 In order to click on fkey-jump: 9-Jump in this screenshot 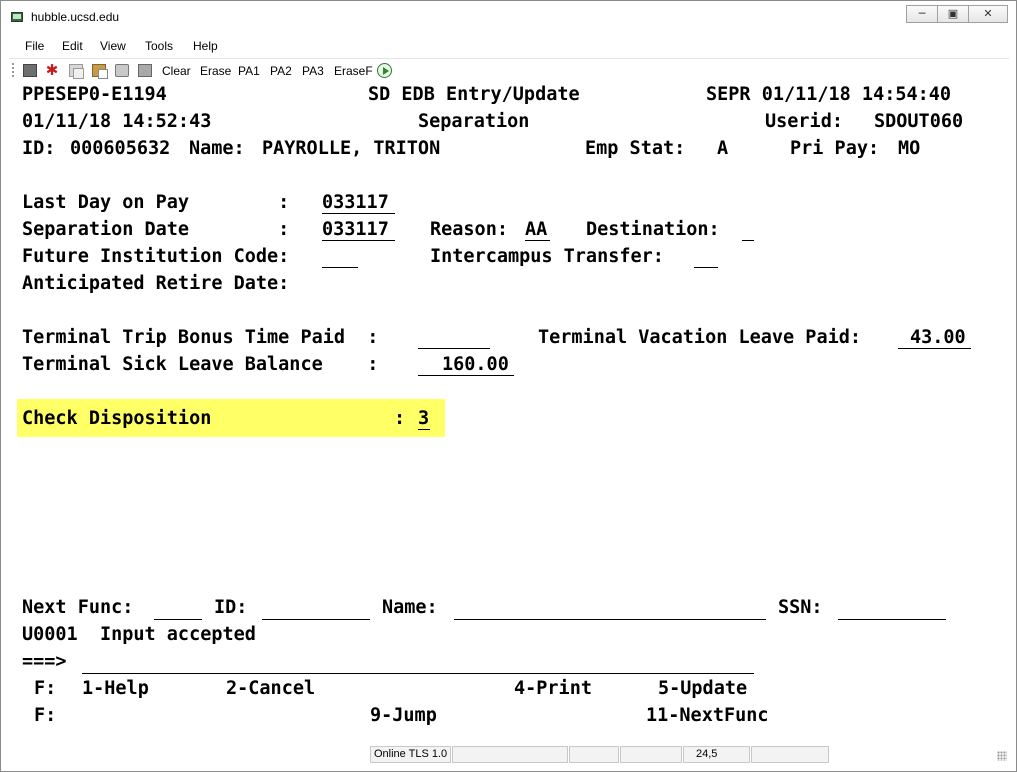, I will do `click(403, 716)`.